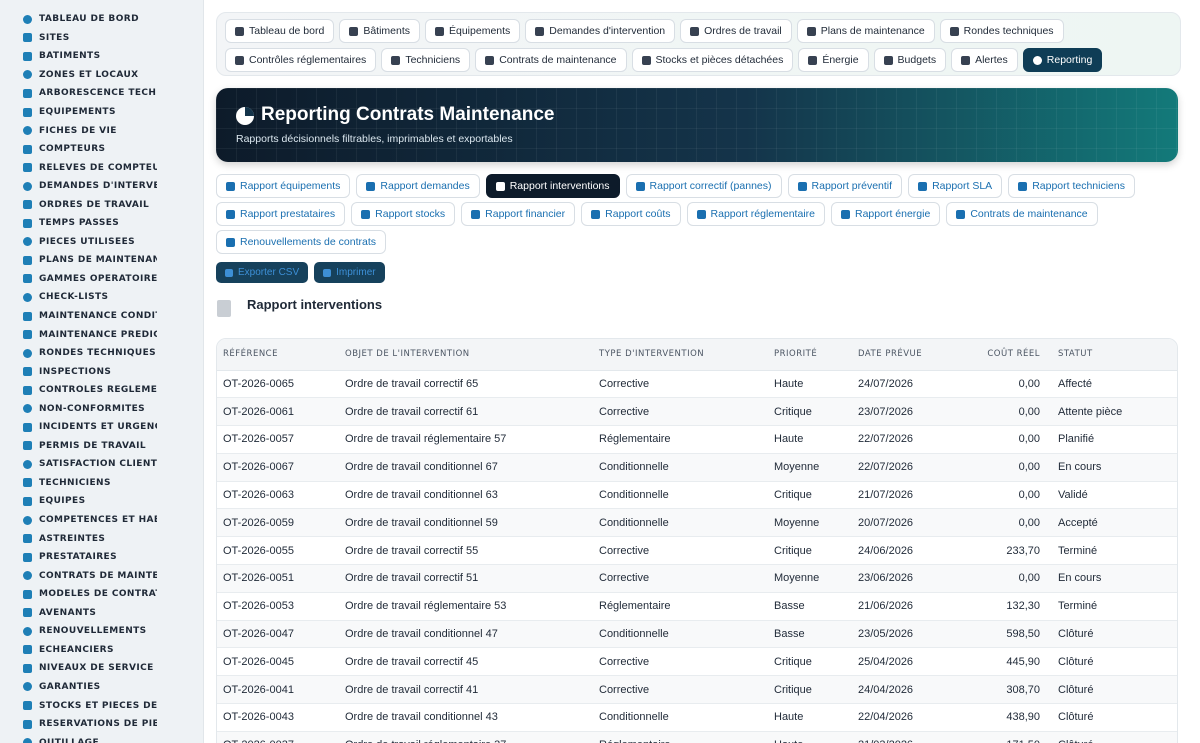  Describe the element at coordinates (418, 186) in the screenshot. I see `report-tab-rapport-demandes: Rapport demandes` at that location.